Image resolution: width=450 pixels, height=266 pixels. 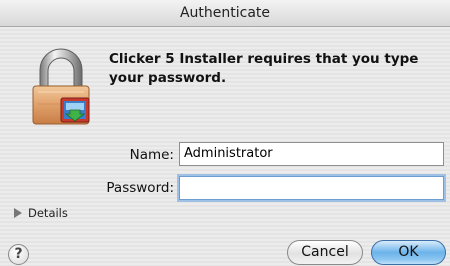 I want to click on disclosure-triangle-icon, so click(x=18, y=213).